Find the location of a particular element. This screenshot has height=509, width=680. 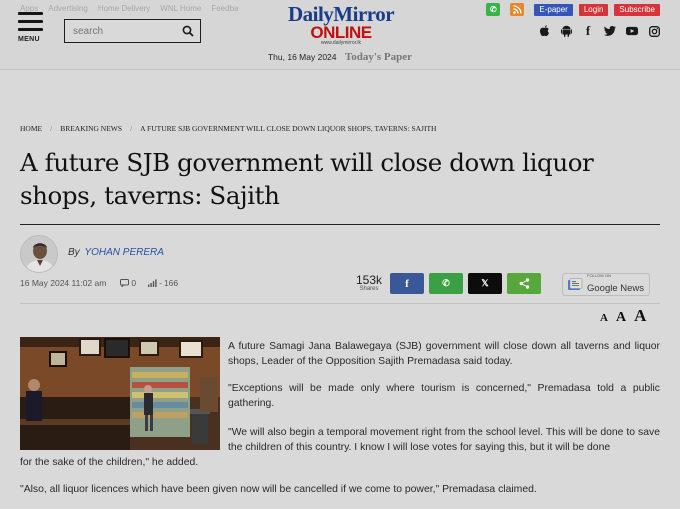

text-size-controls: A A A is located at coordinates (623, 316).